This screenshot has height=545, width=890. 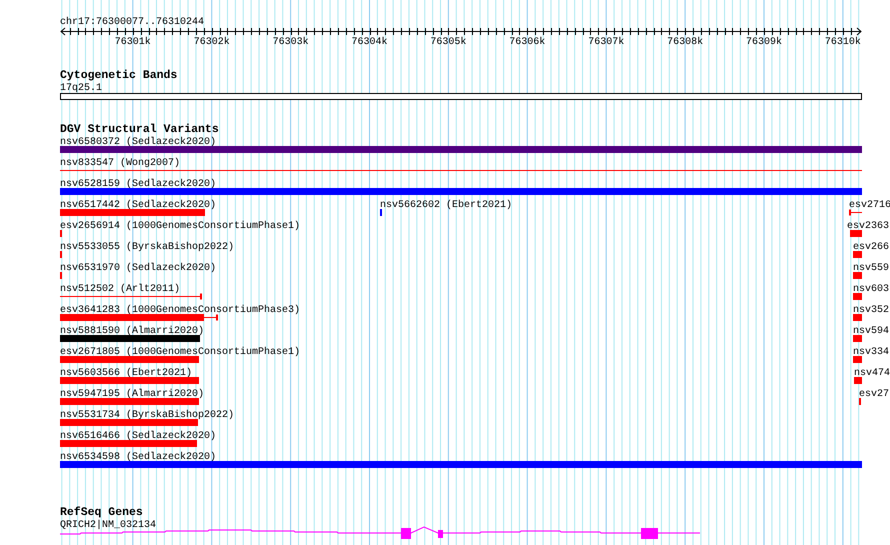 What do you see at coordinates (119, 75) in the screenshot?
I see `track-title: Cytogenetic Bands` at bounding box center [119, 75].